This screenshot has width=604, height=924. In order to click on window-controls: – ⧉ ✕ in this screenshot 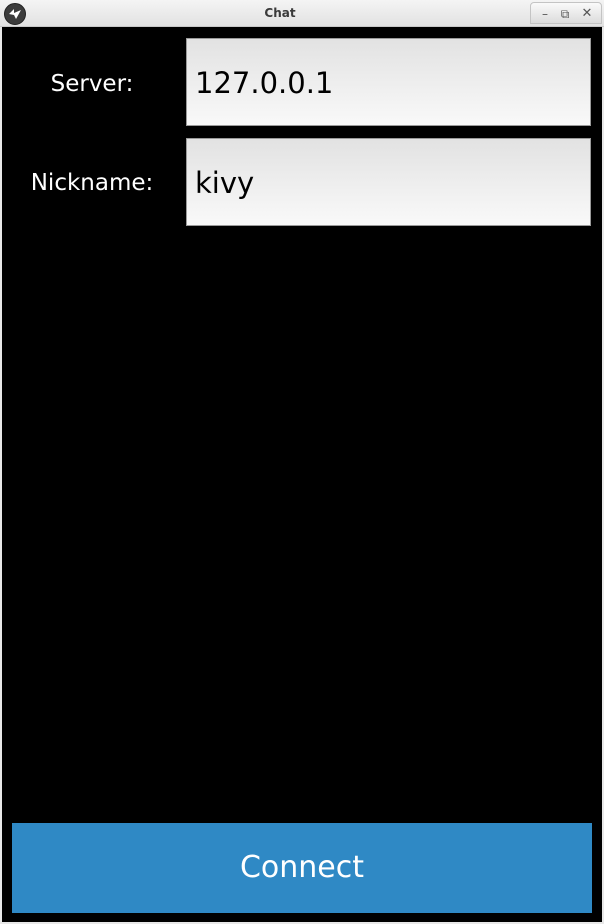, I will do `click(566, 13)`.